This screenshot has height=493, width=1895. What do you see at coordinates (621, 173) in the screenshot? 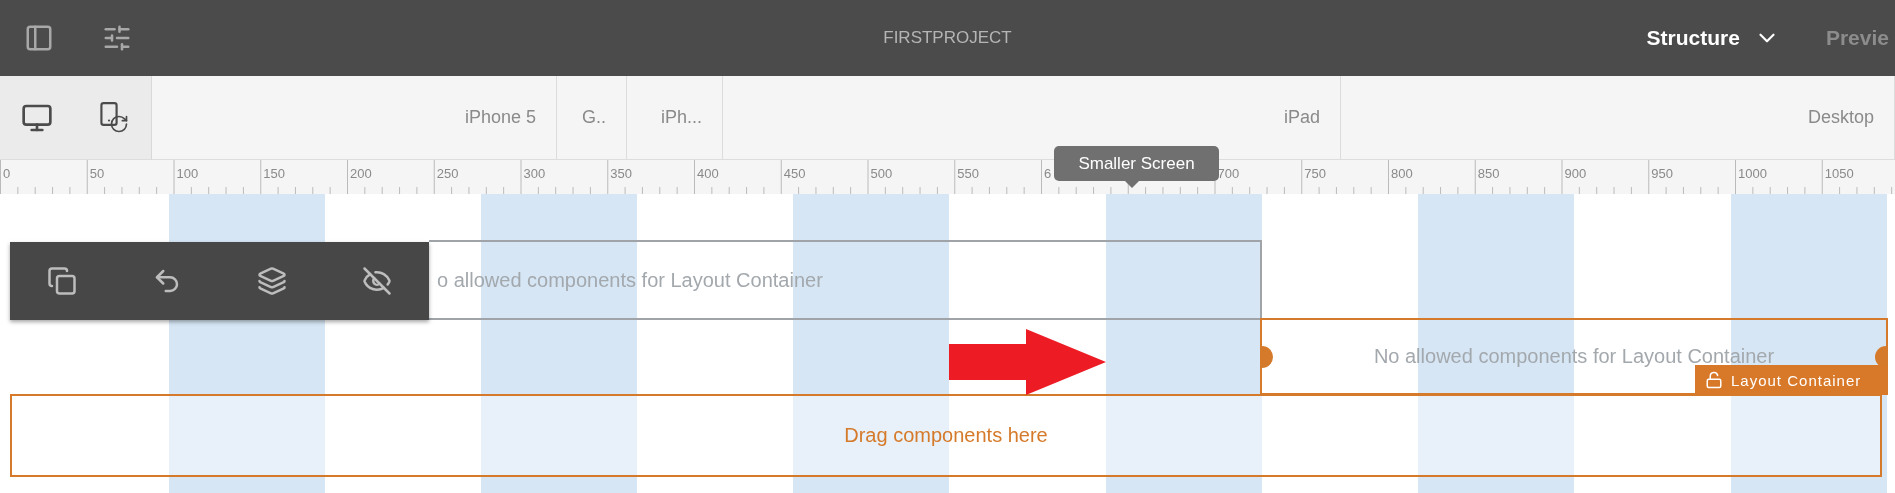
I see `ruler-label: 350` at bounding box center [621, 173].